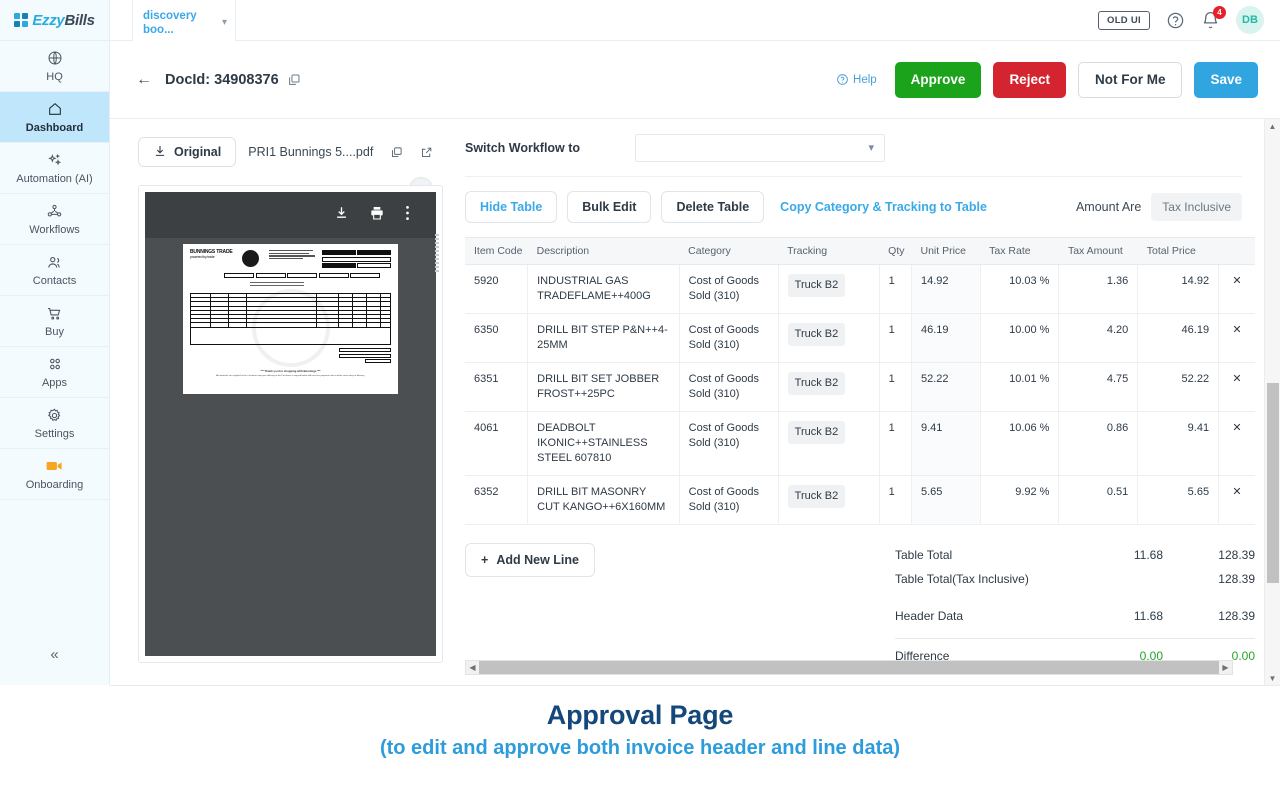 Image resolution: width=1280 pixels, height=800 pixels. I want to click on sidebar-item-buy: Buy, so click(54, 321).